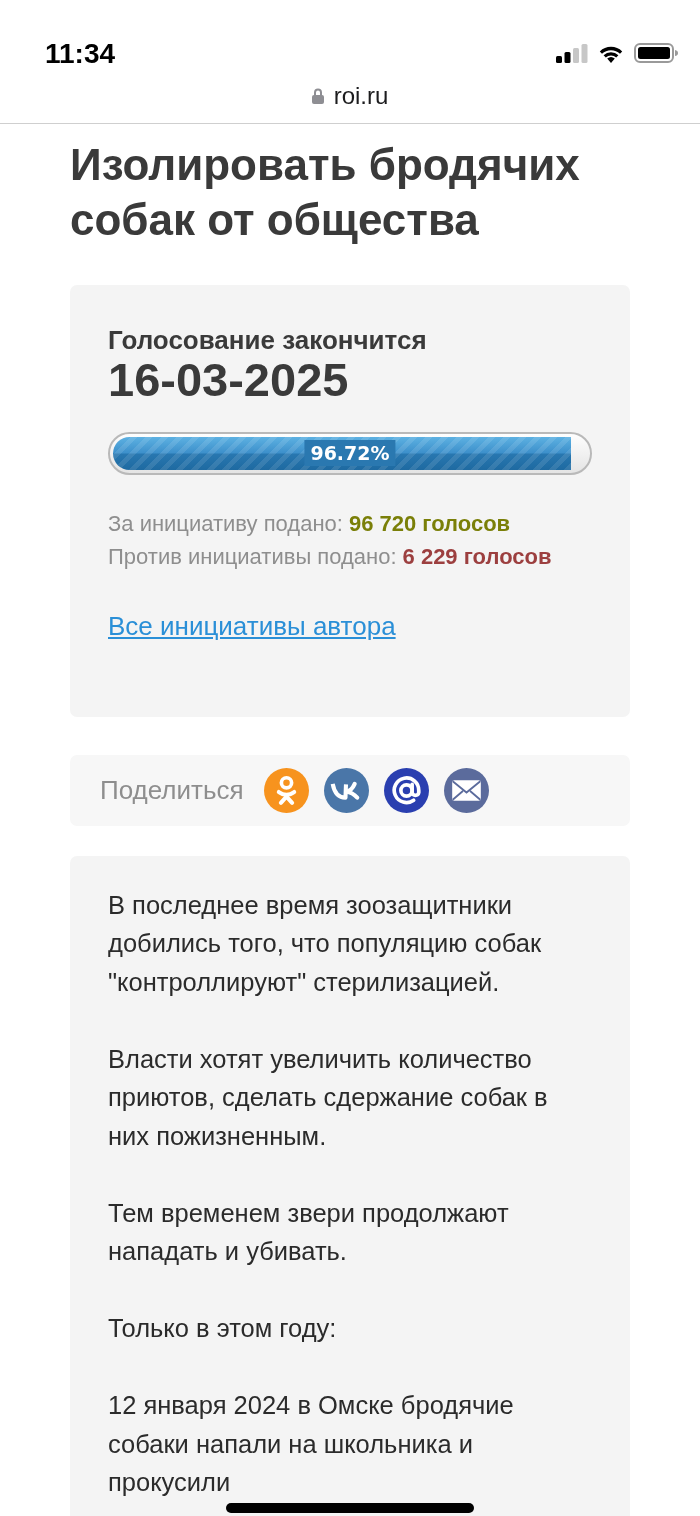  What do you see at coordinates (225, 523) in the screenshot?
I see `vote-label: За инициативу подано:` at bounding box center [225, 523].